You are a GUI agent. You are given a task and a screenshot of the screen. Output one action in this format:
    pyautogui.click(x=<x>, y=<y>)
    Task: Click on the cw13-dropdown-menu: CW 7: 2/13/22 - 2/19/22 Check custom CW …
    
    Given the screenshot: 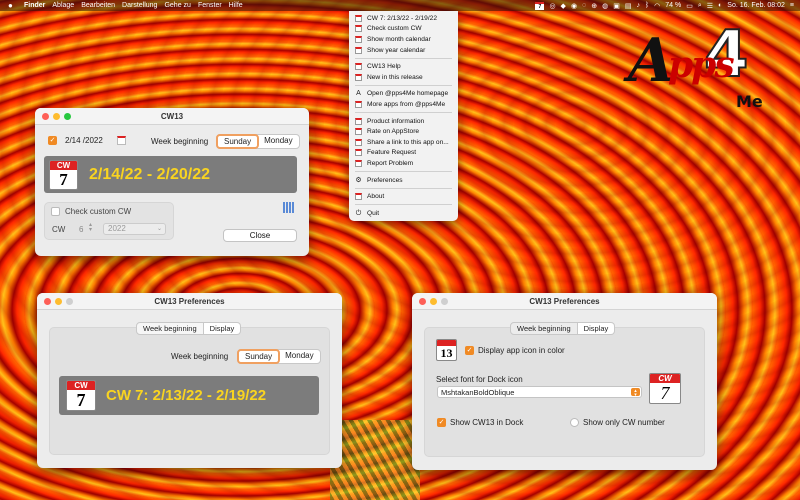 What is the action you would take?
    pyautogui.click(x=403, y=116)
    